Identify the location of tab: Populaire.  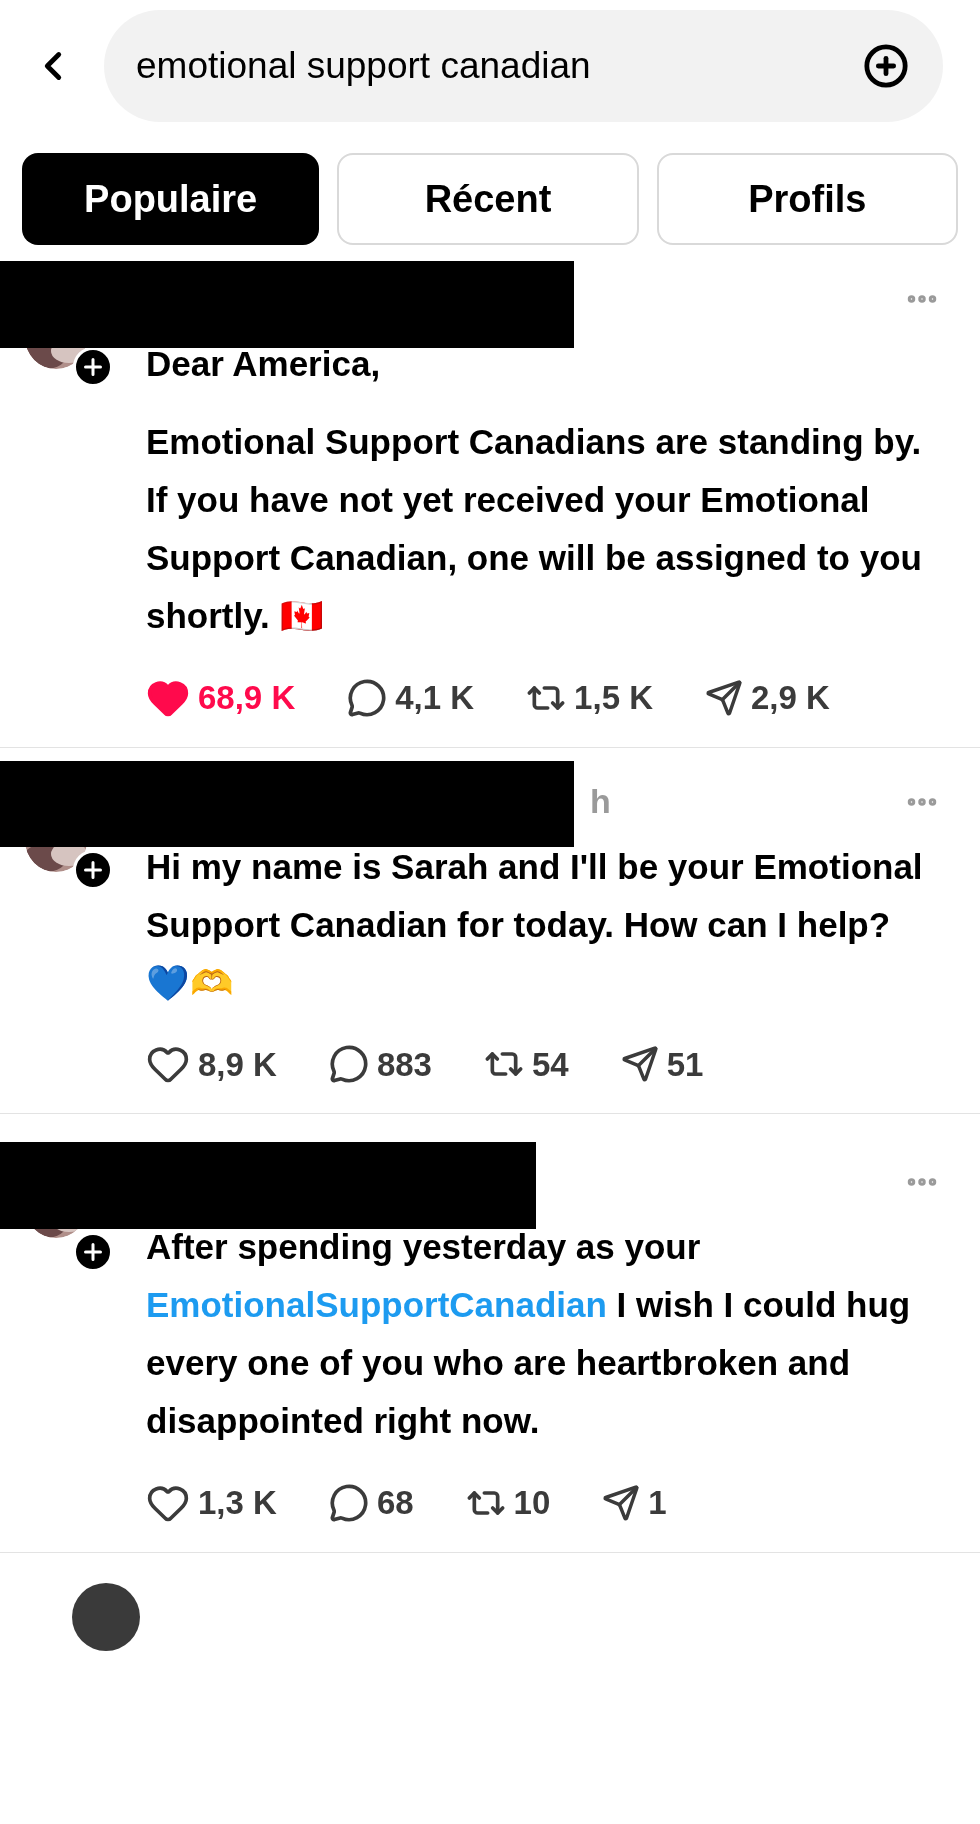
(171, 199).